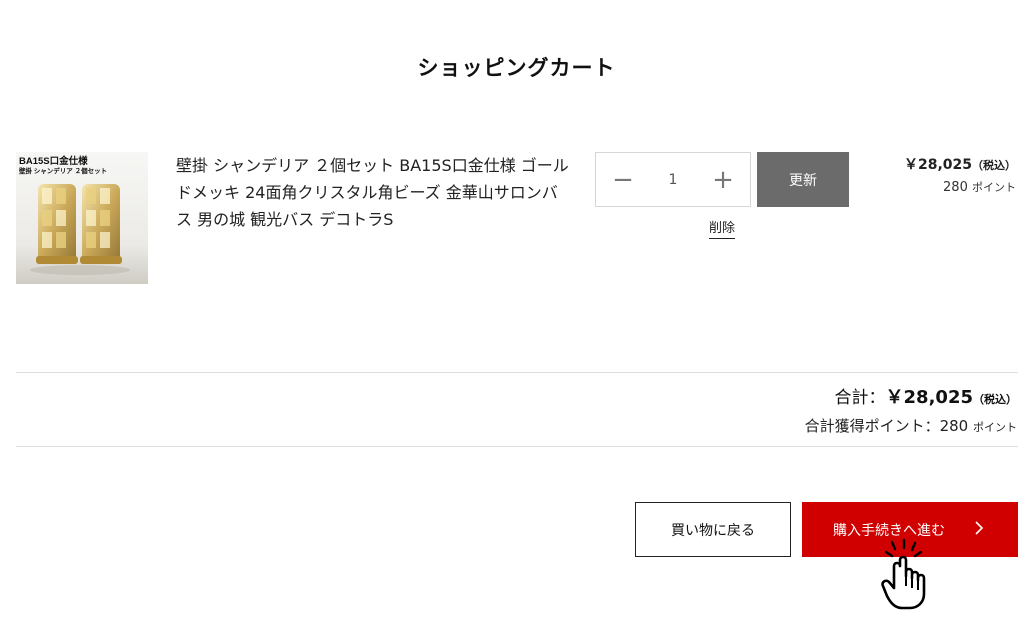 The image size is (1033, 628). I want to click on product-thumbnail: BA15S口金仕様 壁掛 シャンデリア ２個セット, so click(82, 218).